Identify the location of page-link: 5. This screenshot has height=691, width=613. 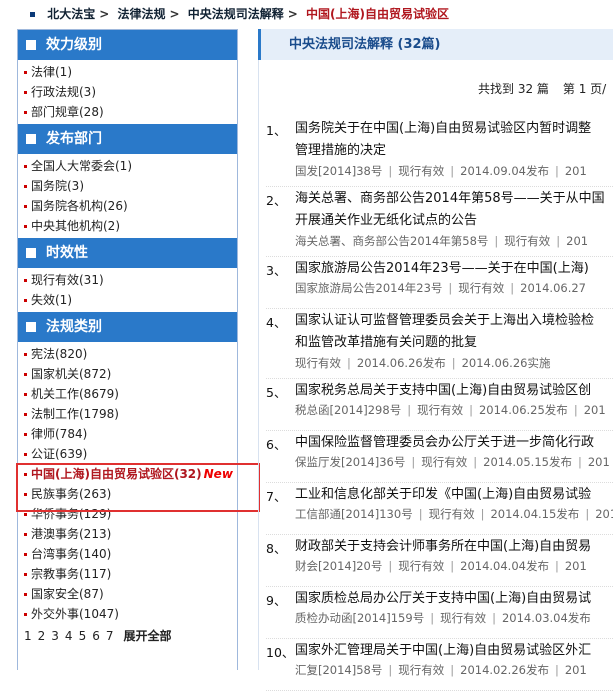
(83, 636).